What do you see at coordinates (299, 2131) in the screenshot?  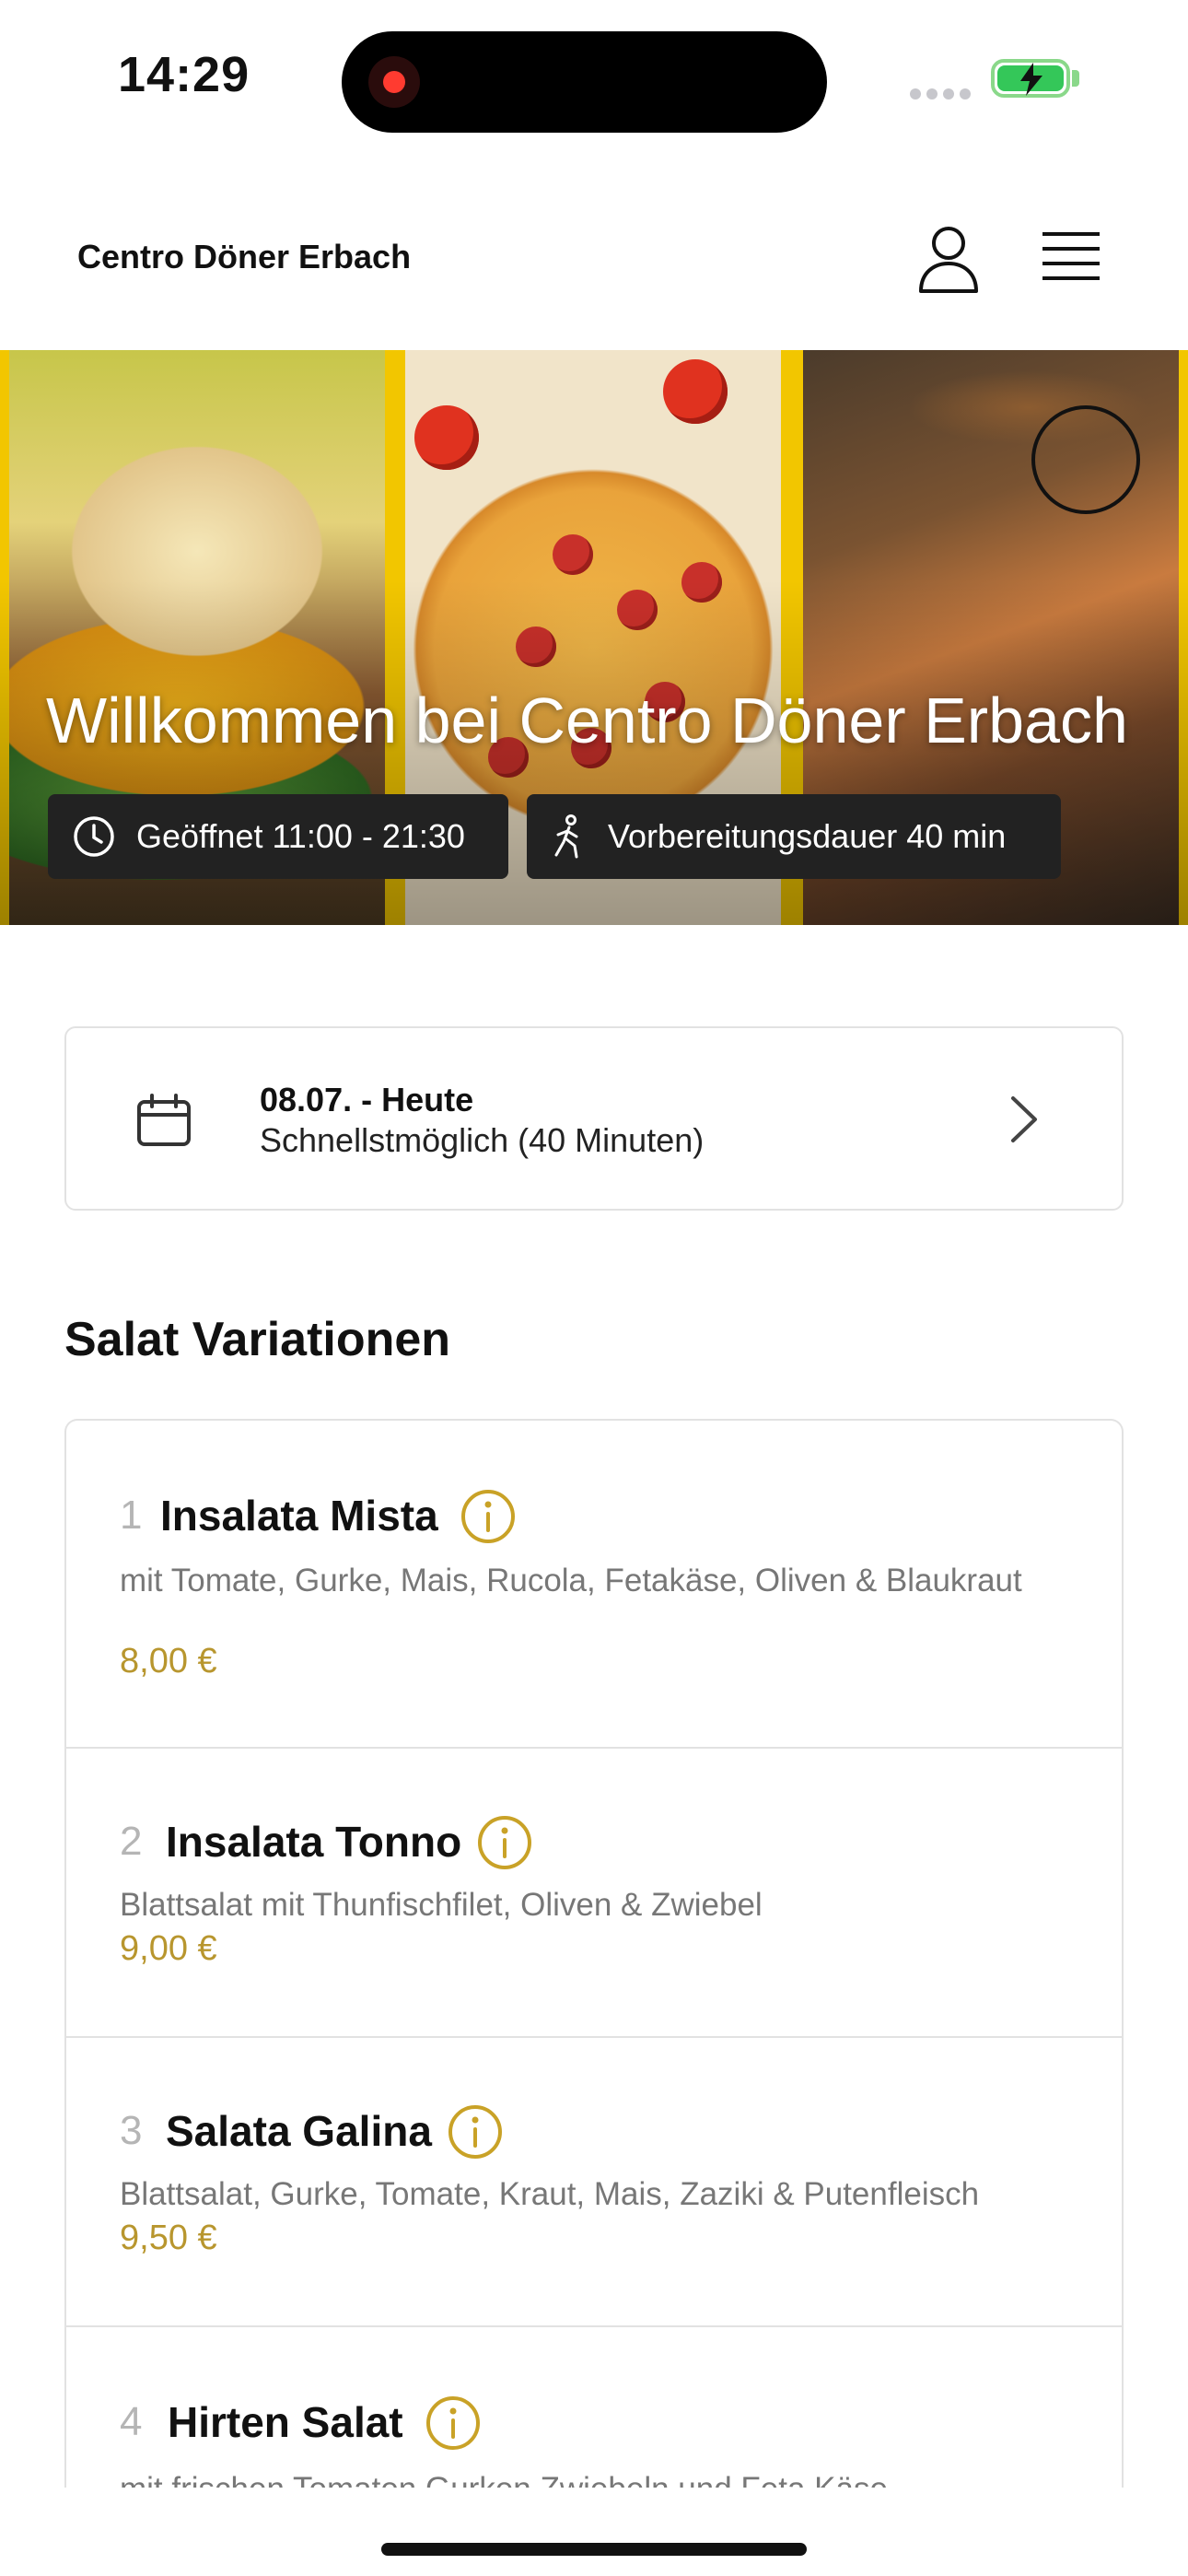 I see `item-name: Salata Galina` at bounding box center [299, 2131].